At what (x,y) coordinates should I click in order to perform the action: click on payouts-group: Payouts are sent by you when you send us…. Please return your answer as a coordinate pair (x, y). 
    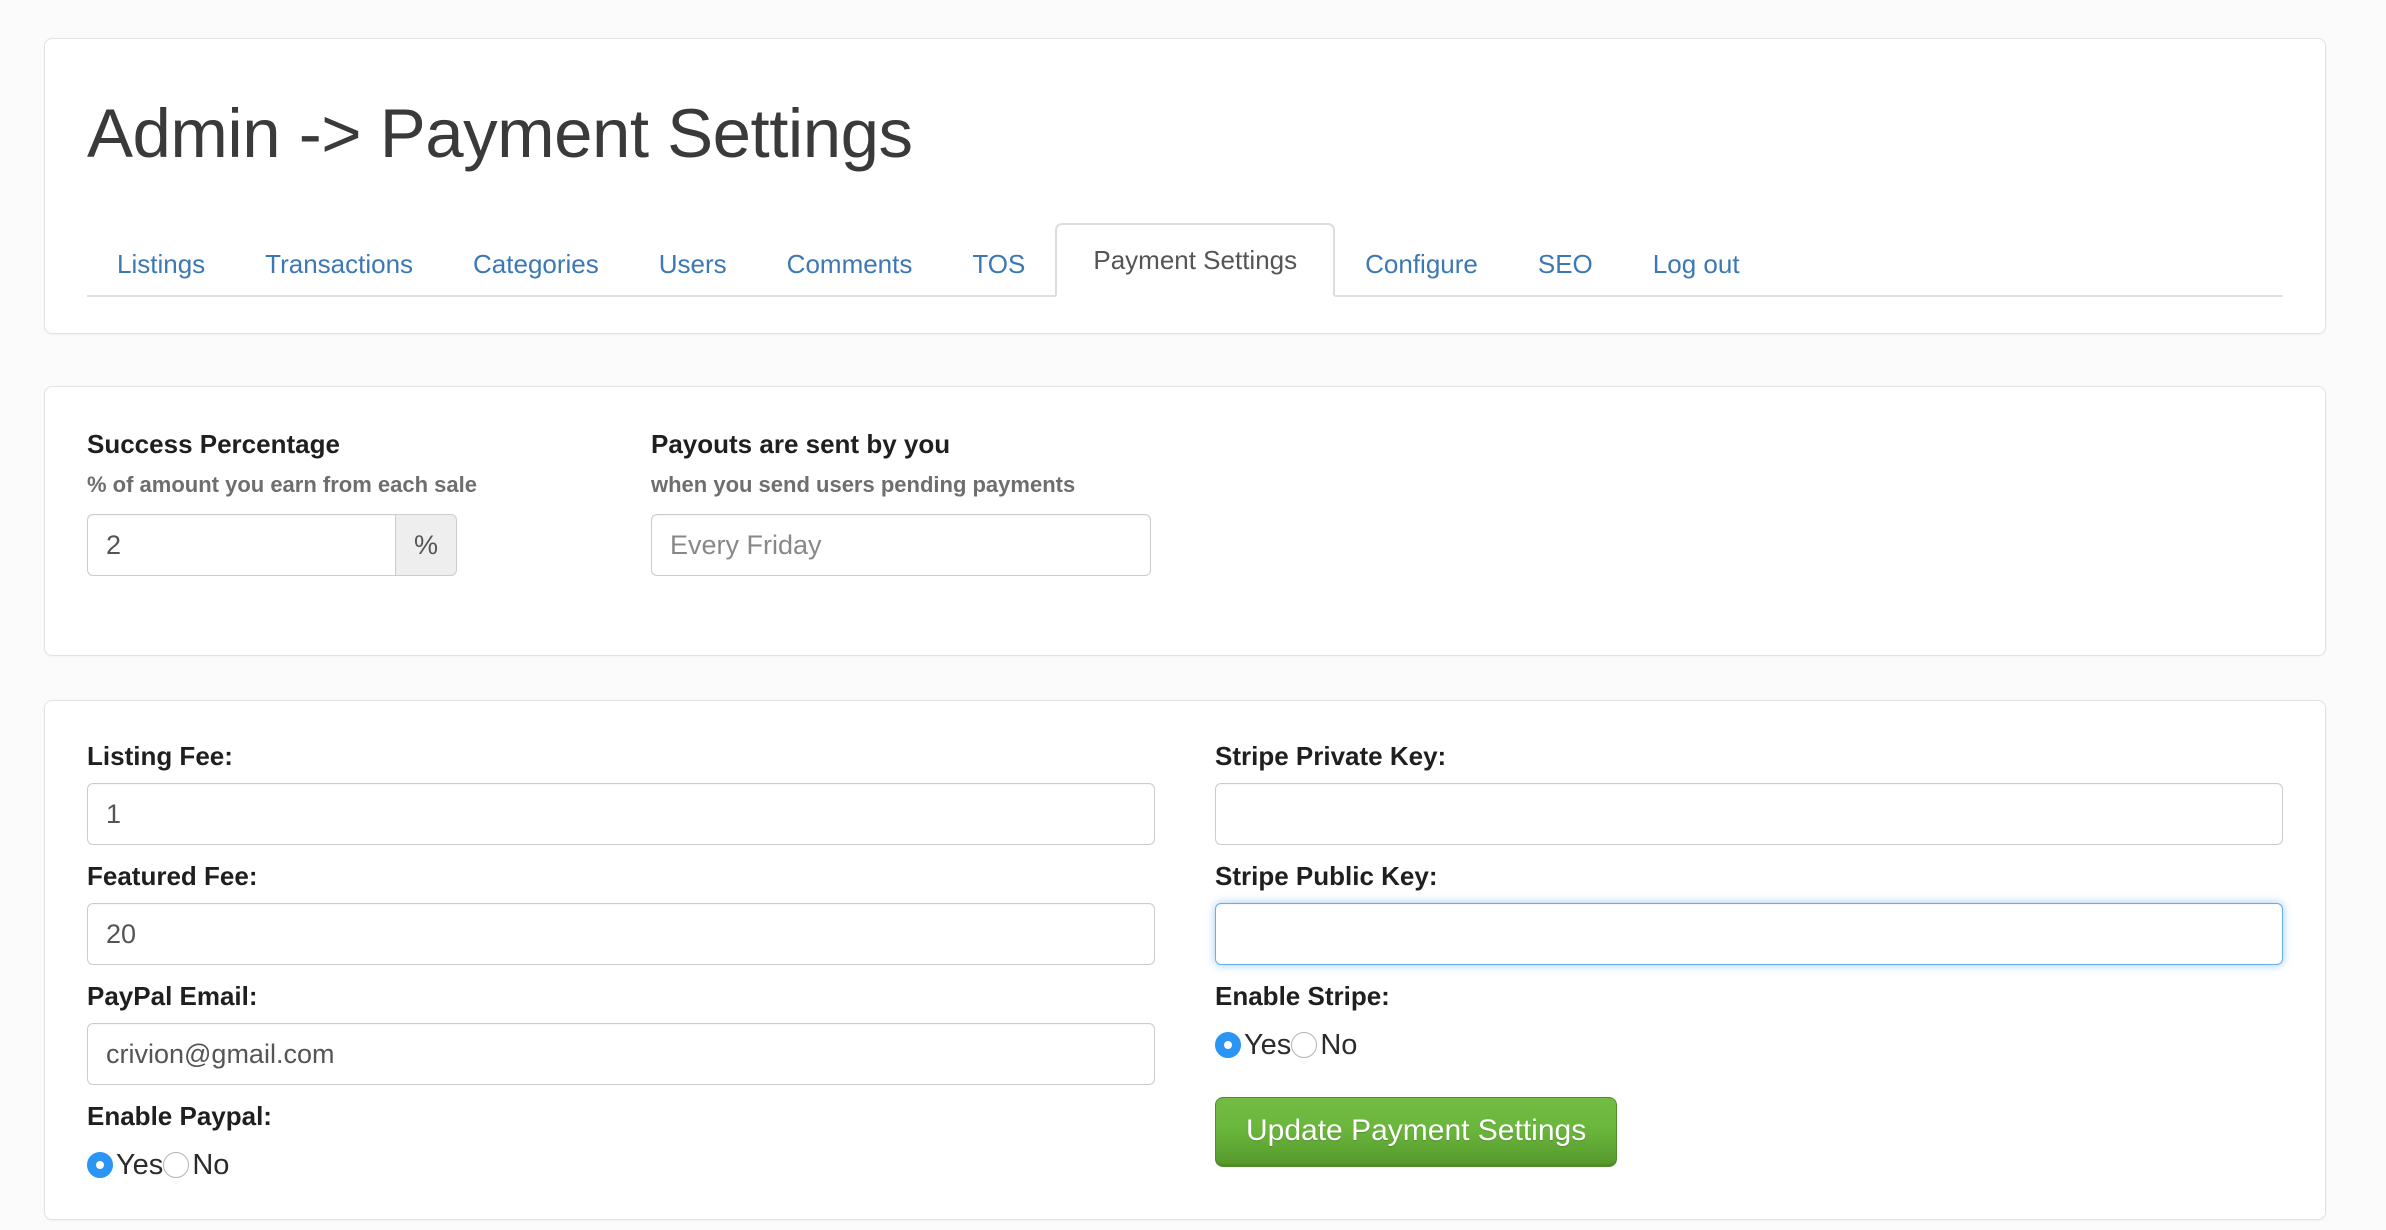
    Looking at the image, I should click on (901, 503).